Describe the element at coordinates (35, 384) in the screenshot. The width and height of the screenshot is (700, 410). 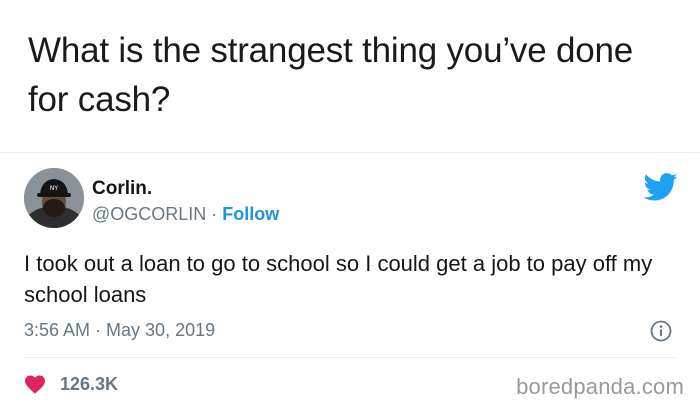
I see `heart-icon` at that location.